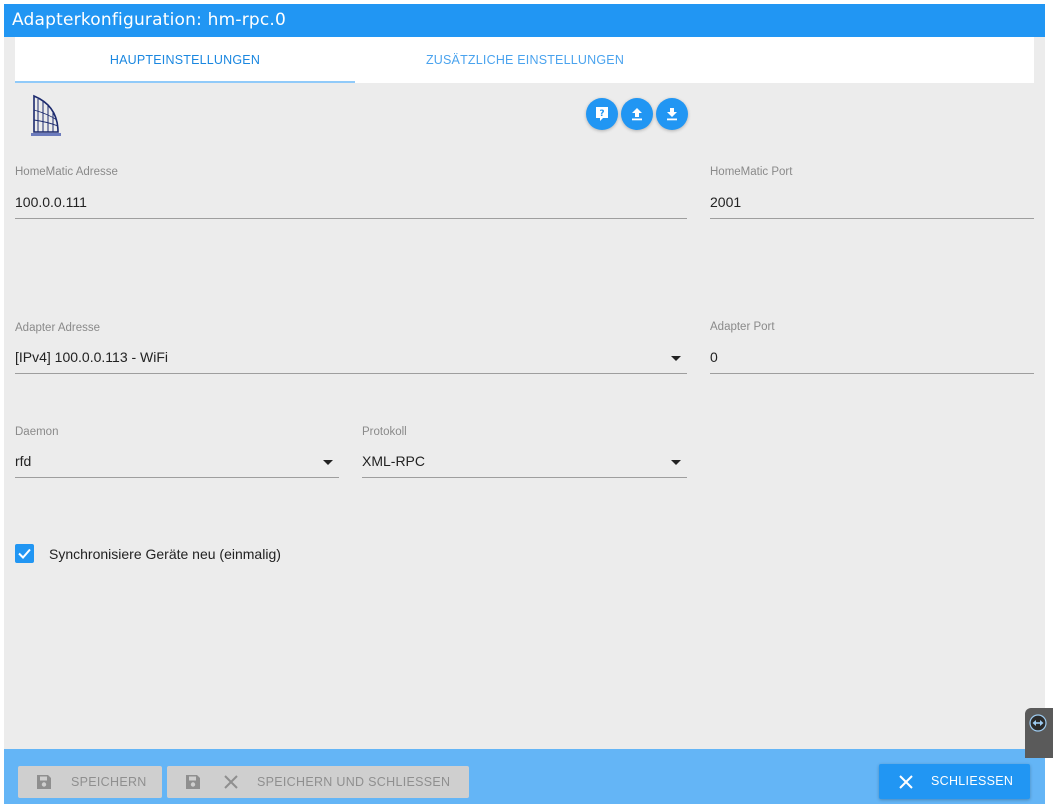 The width and height of the screenshot is (1053, 804). What do you see at coordinates (185, 60) in the screenshot?
I see `tab-main-settings: HAUPTEINSTELLUNGEN` at bounding box center [185, 60].